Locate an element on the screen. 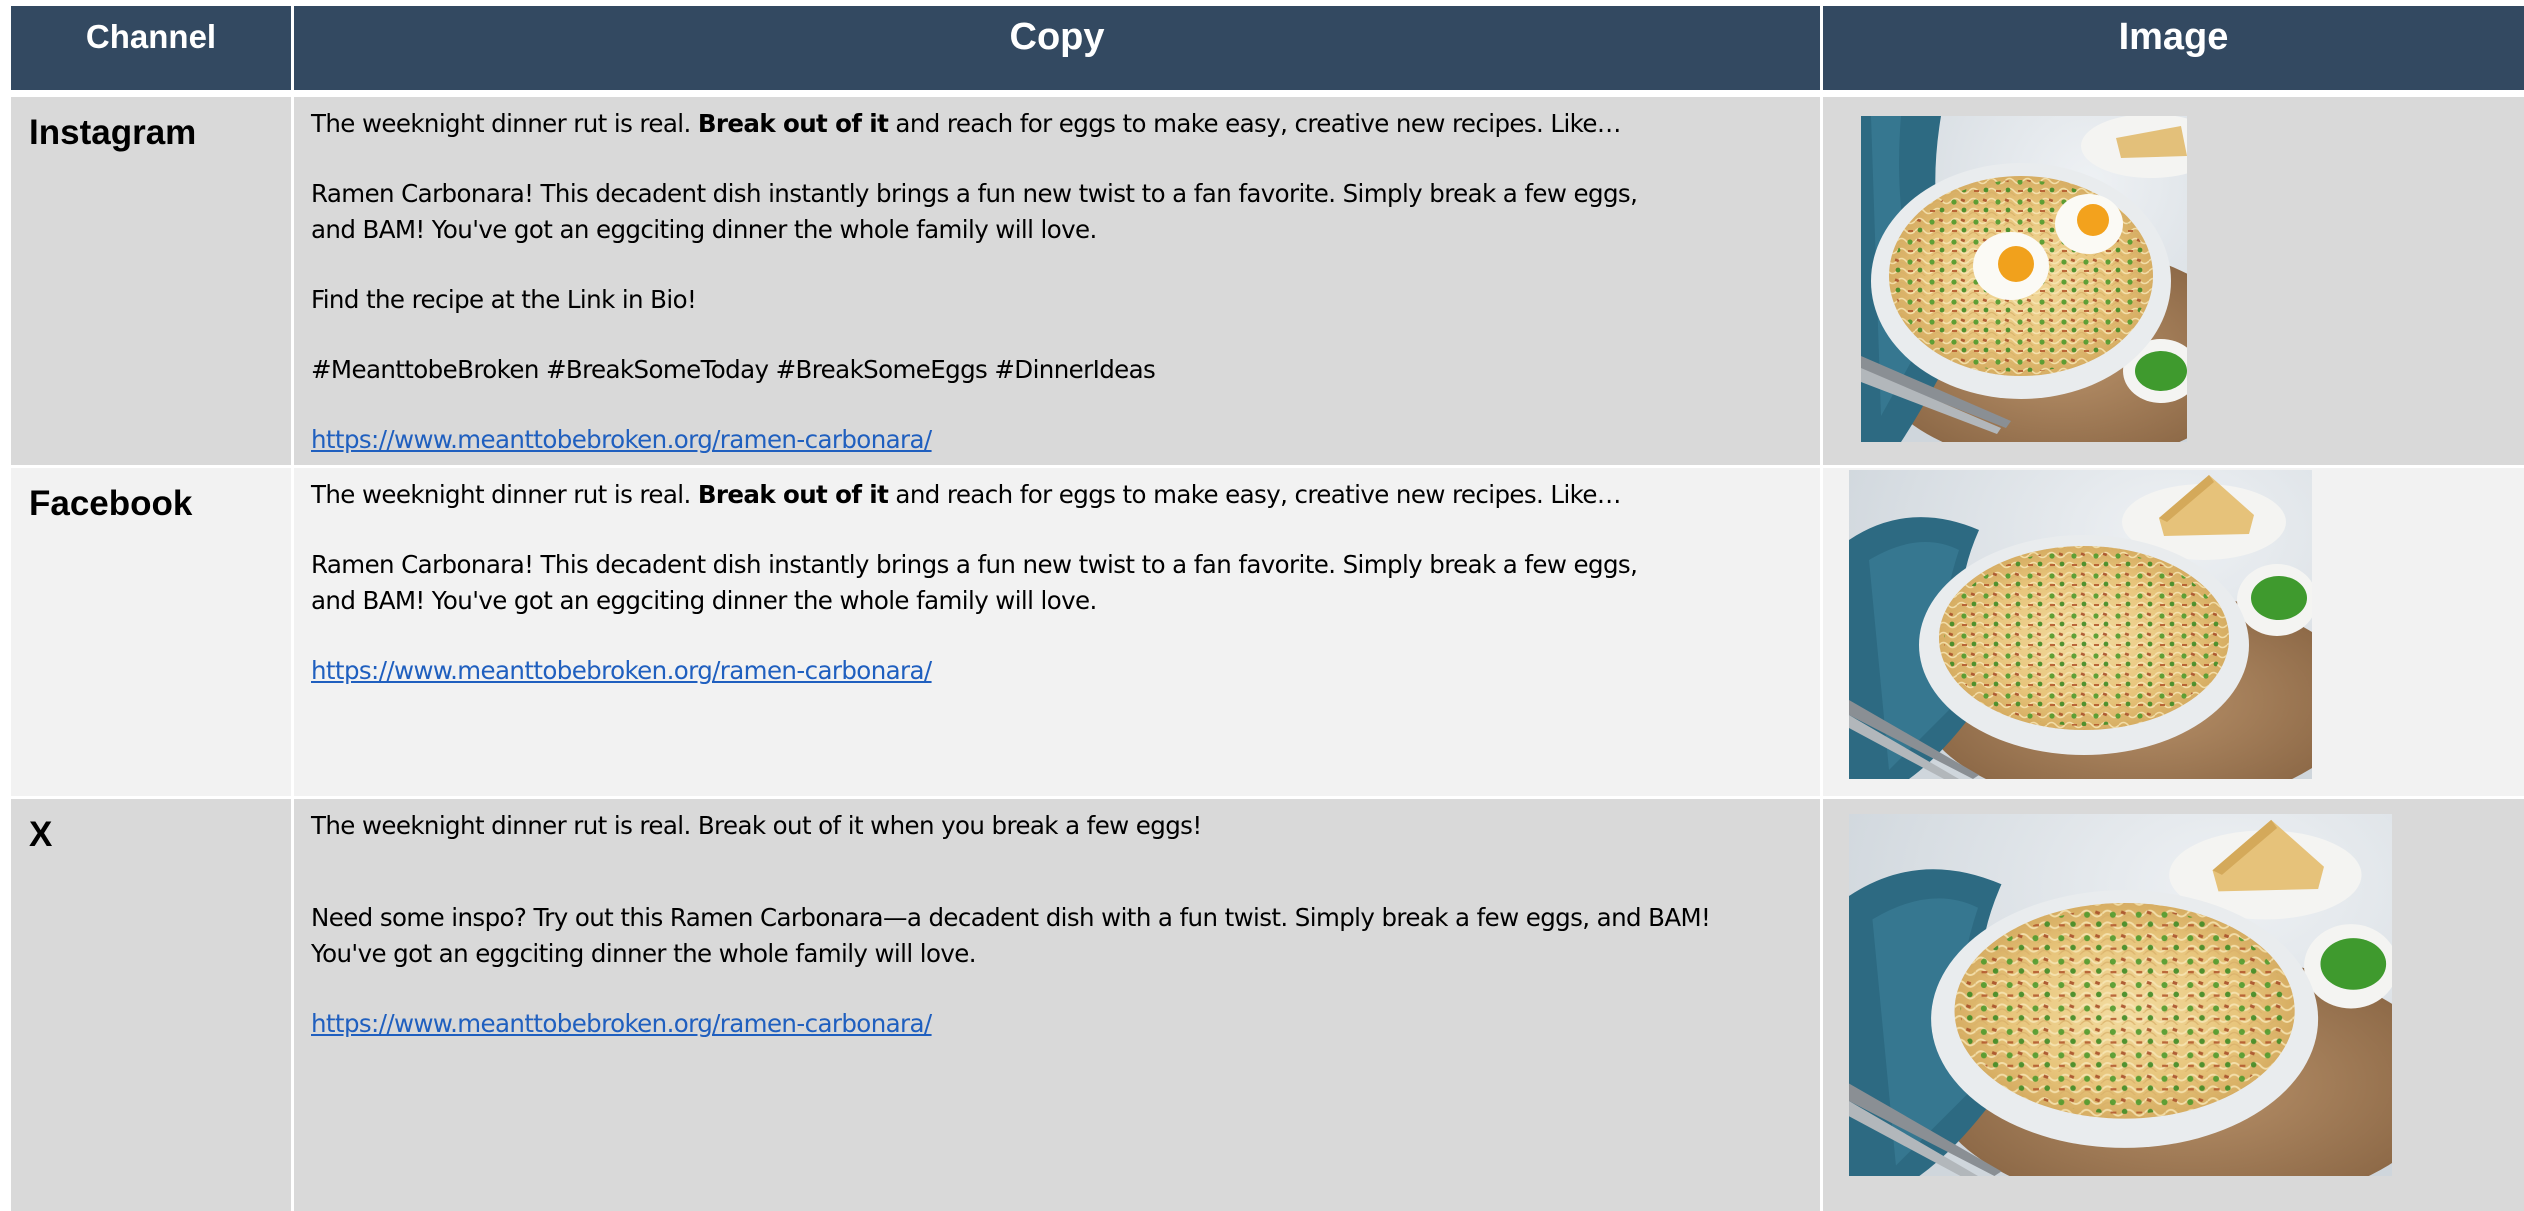  copy-line: Find the recipe at the Link in Bio! is located at coordinates (504, 299).